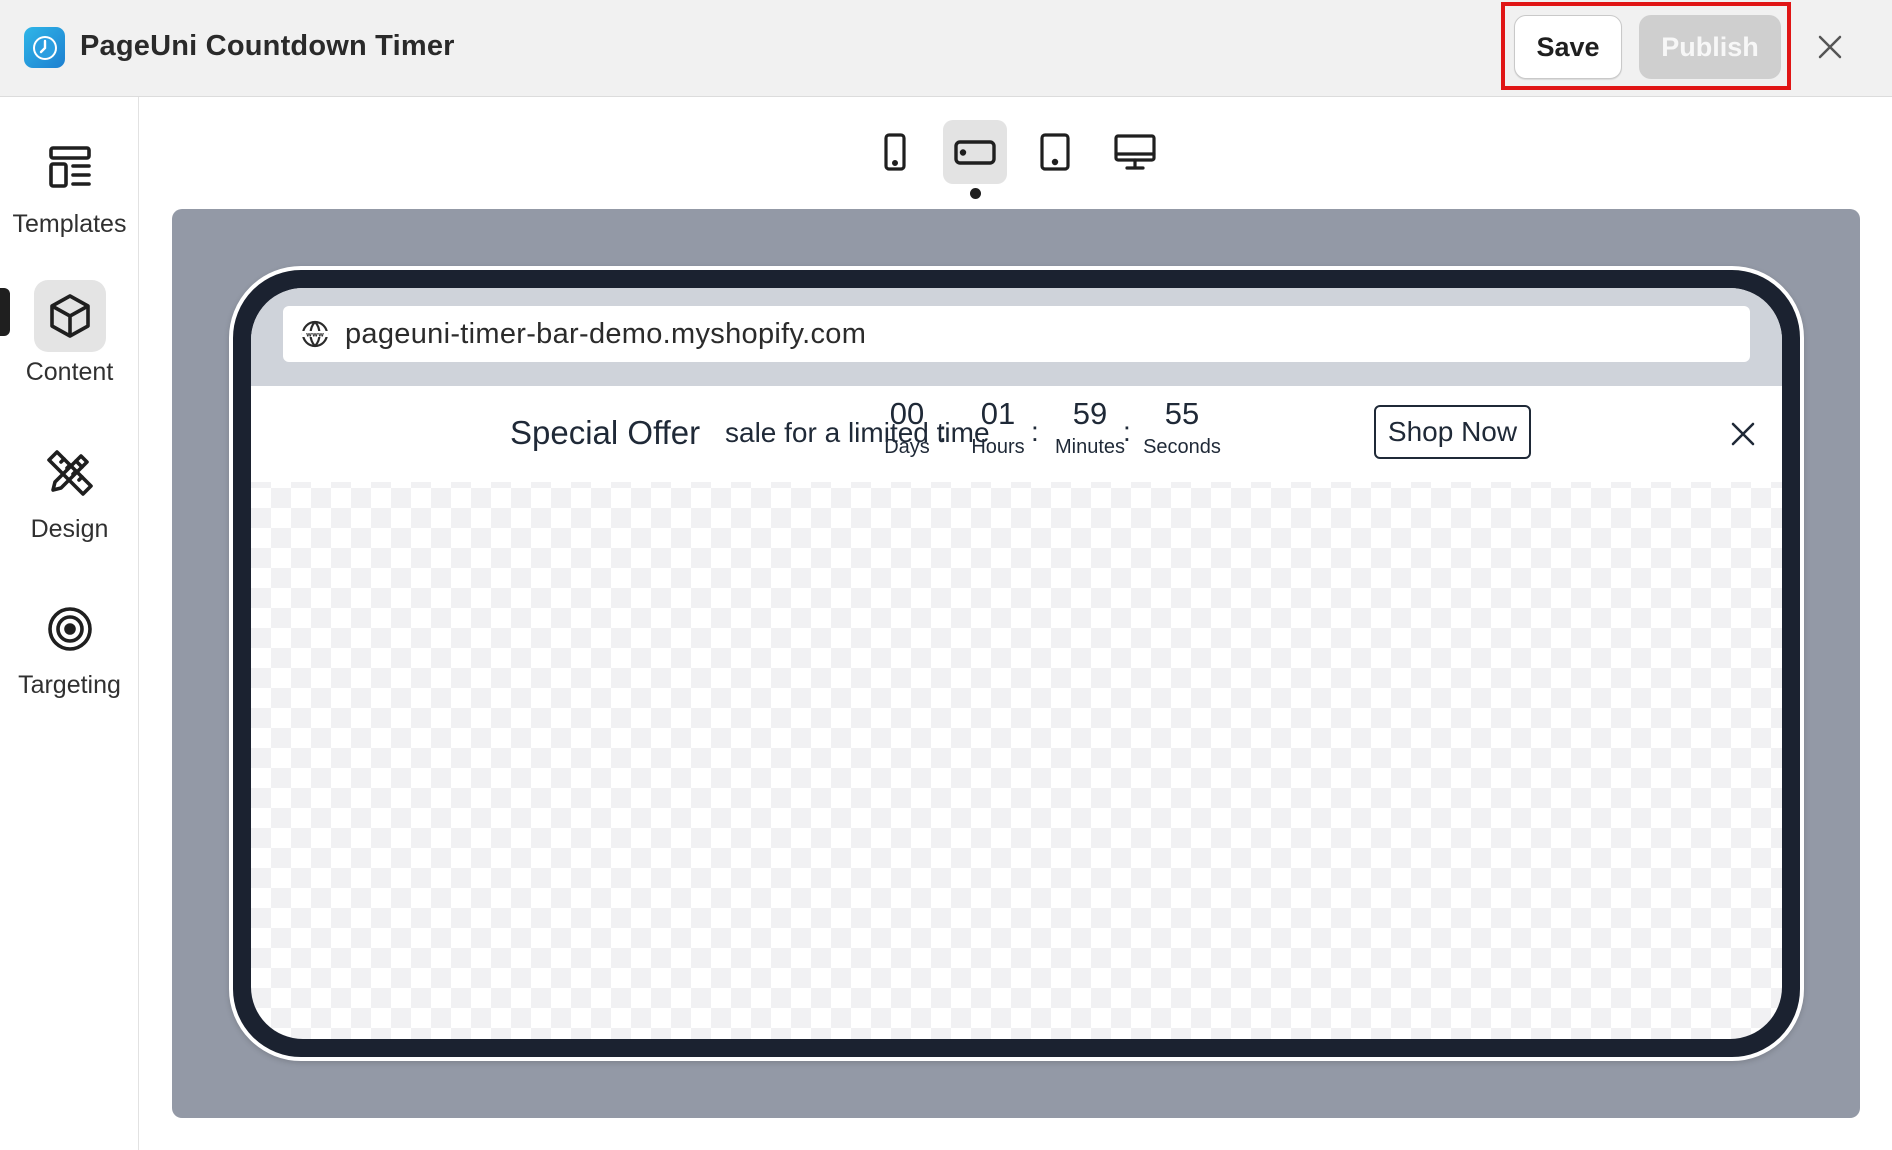 The image size is (1892, 1150). What do you see at coordinates (857, 432) in the screenshot?
I see `offer-subtitle: sale for a limited time` at bounding box center [857, 432].